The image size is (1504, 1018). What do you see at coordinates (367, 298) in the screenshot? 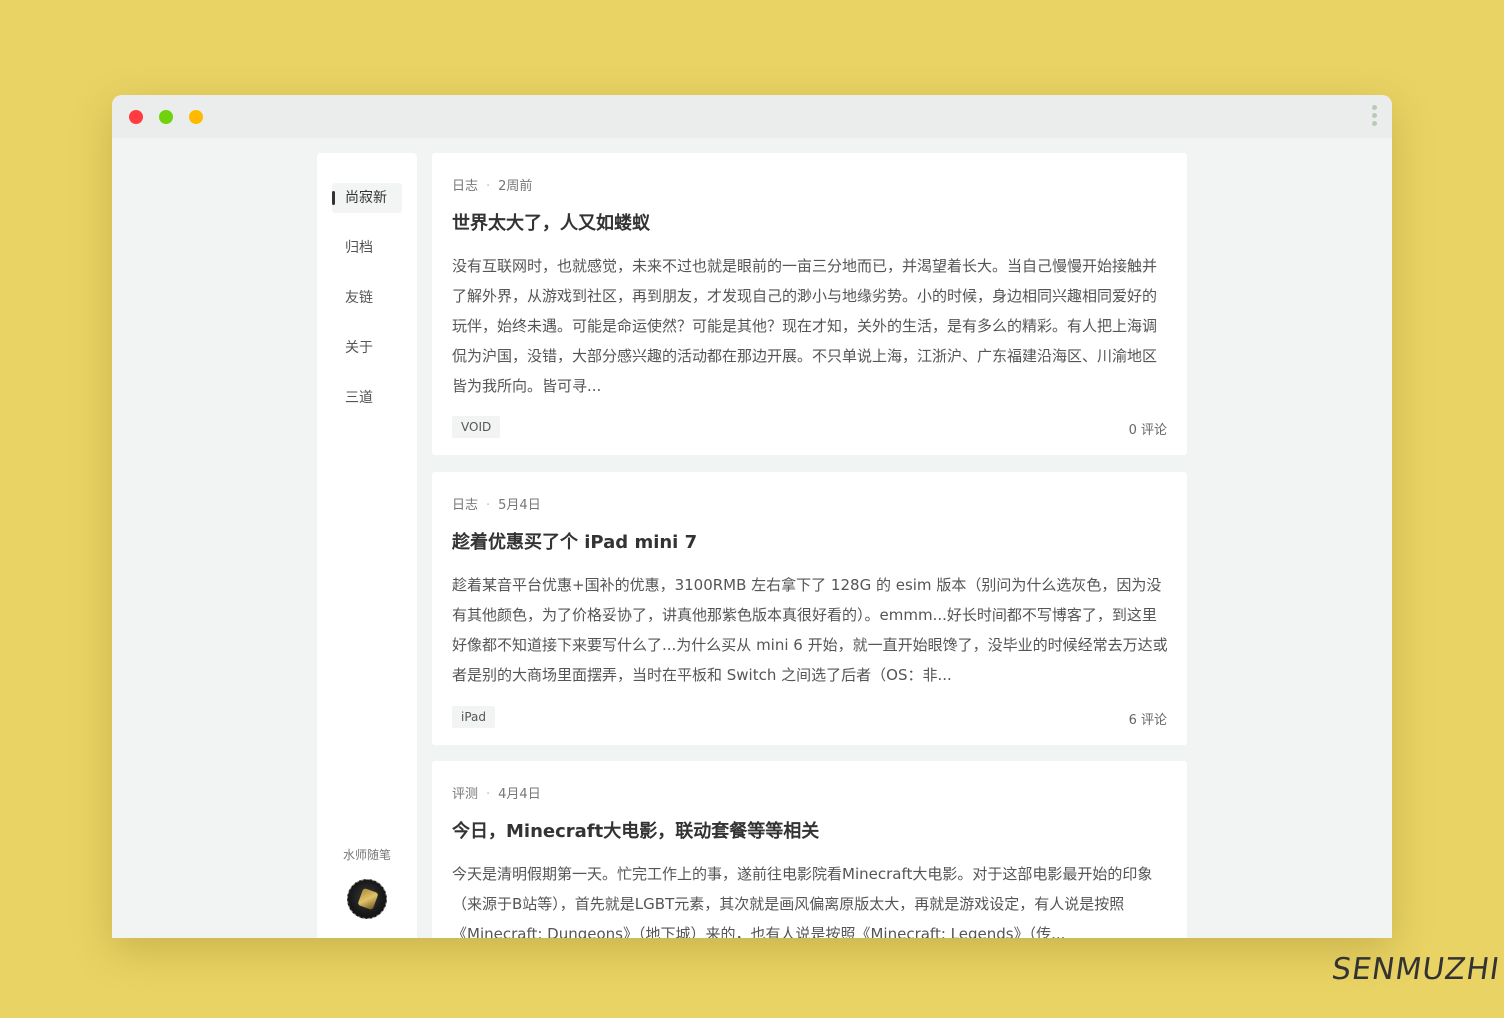
I see `nav-item-links: 友链` at bounding box center [367, 298].